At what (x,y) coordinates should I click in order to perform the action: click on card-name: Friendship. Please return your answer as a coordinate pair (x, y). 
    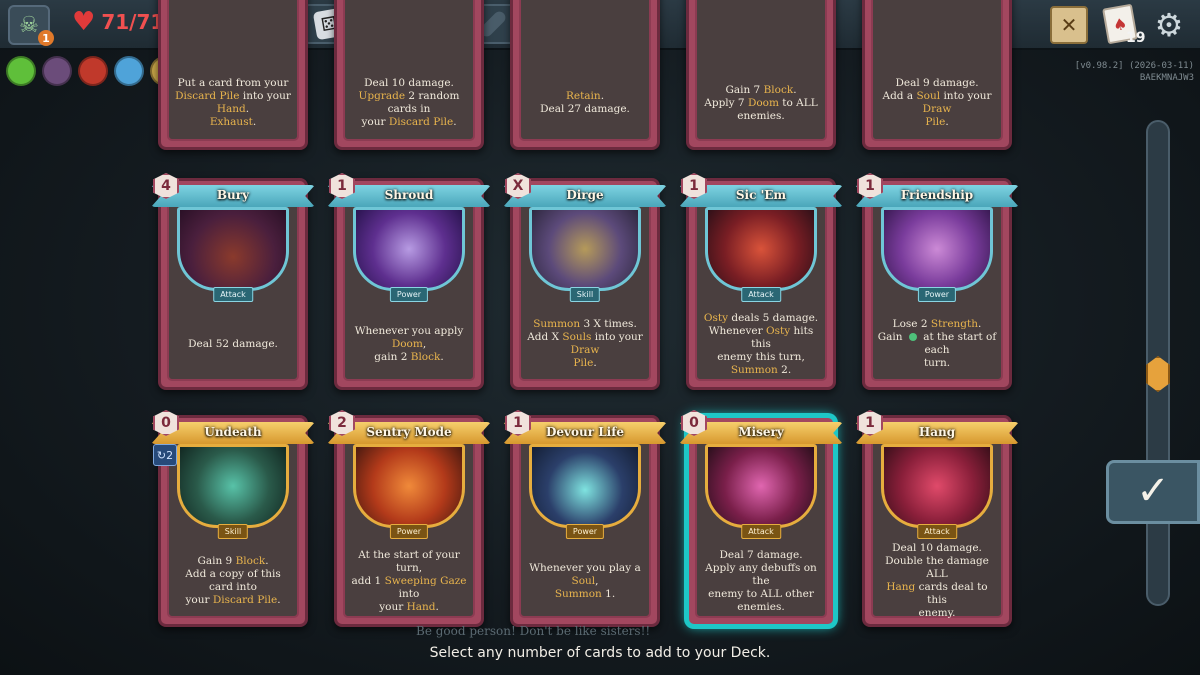
    Looking at the image, I should click on (937, 195).